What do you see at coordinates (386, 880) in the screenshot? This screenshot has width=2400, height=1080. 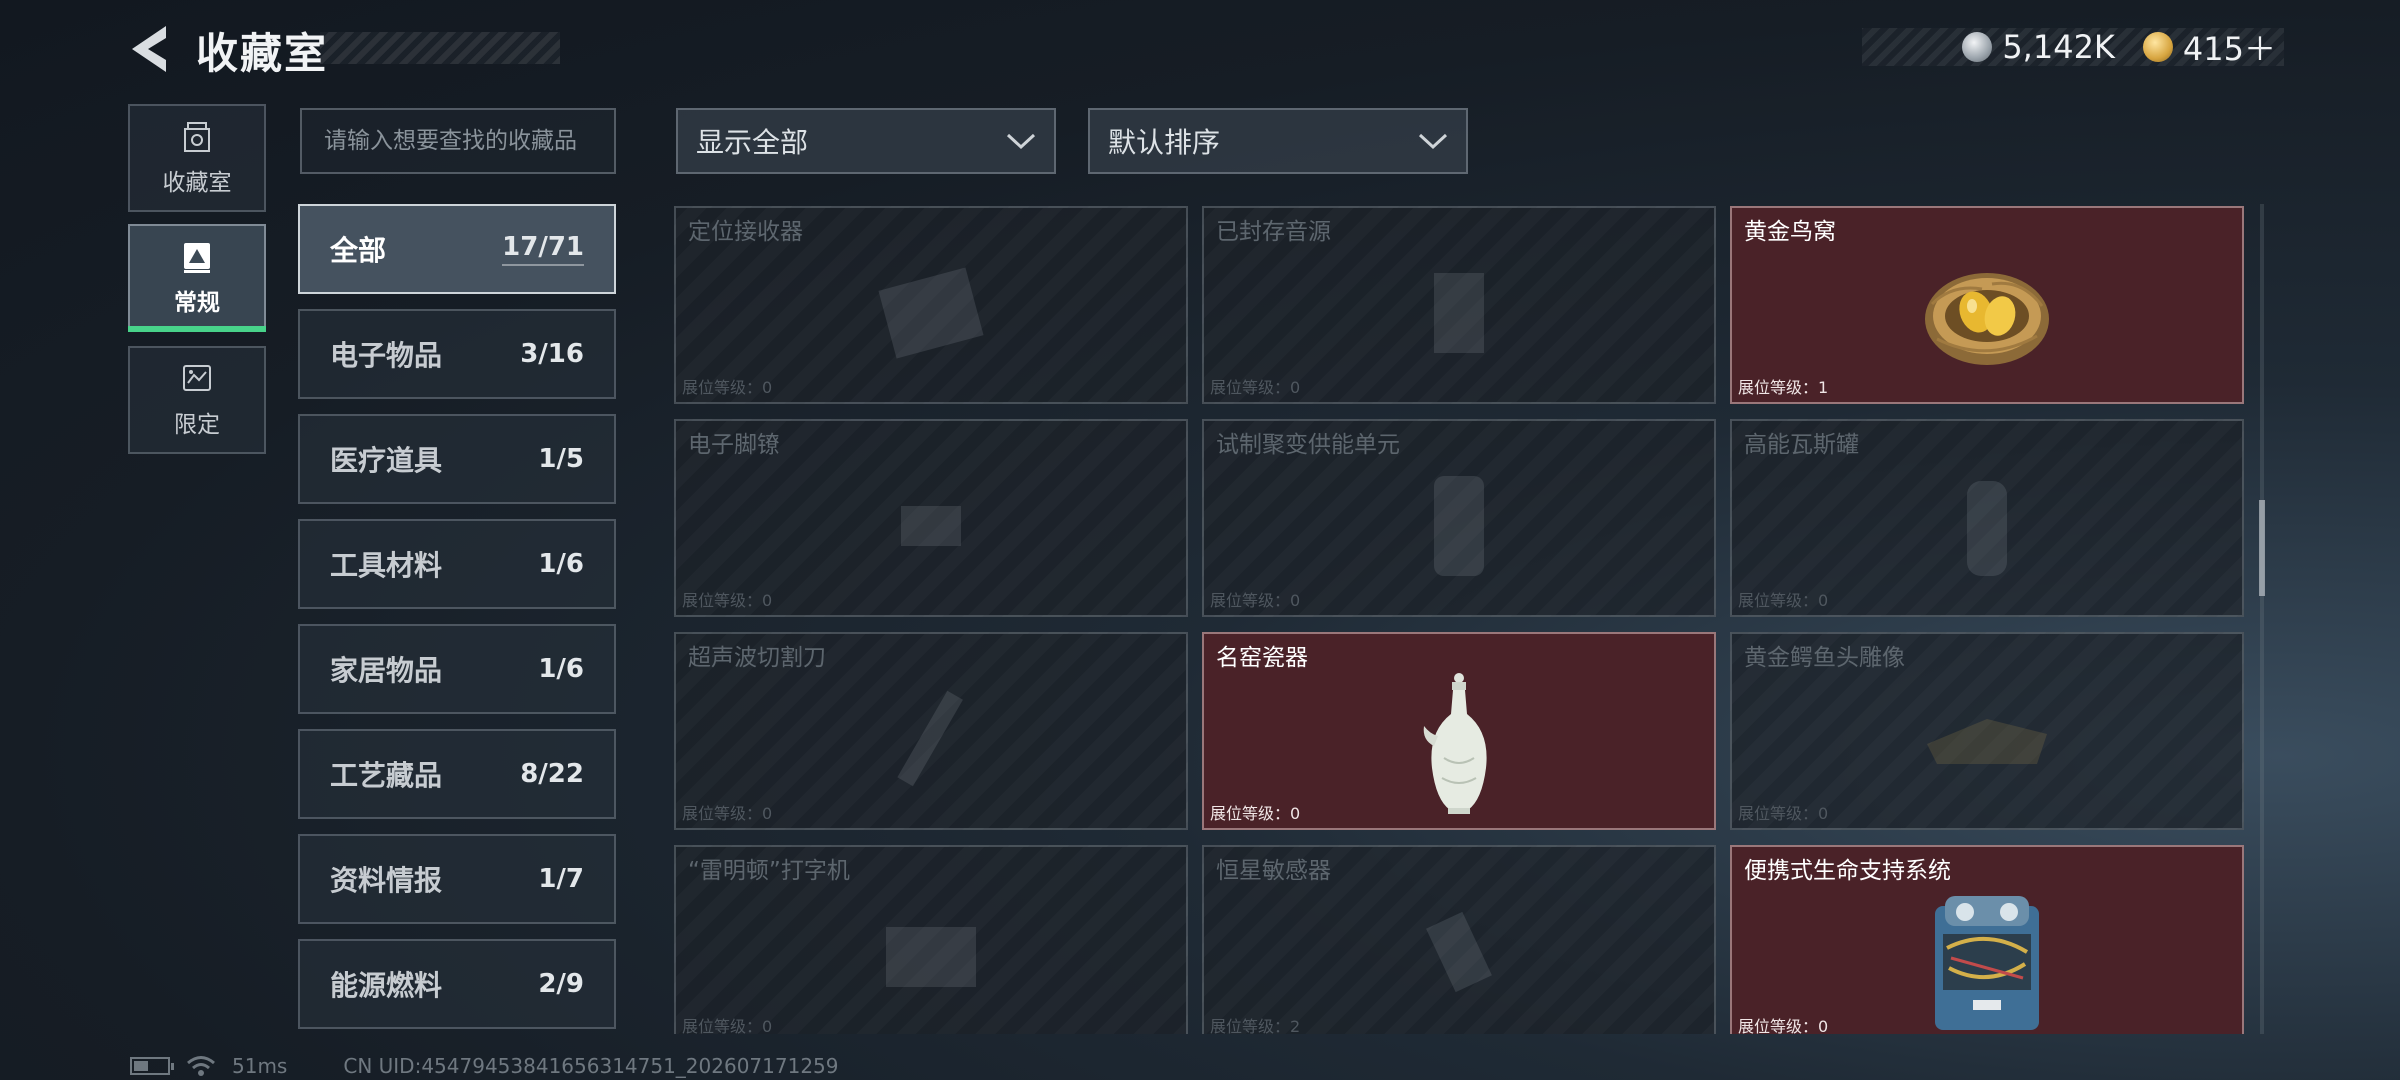 I see `category-name: 资料情报` at bounding box center [386, 880].